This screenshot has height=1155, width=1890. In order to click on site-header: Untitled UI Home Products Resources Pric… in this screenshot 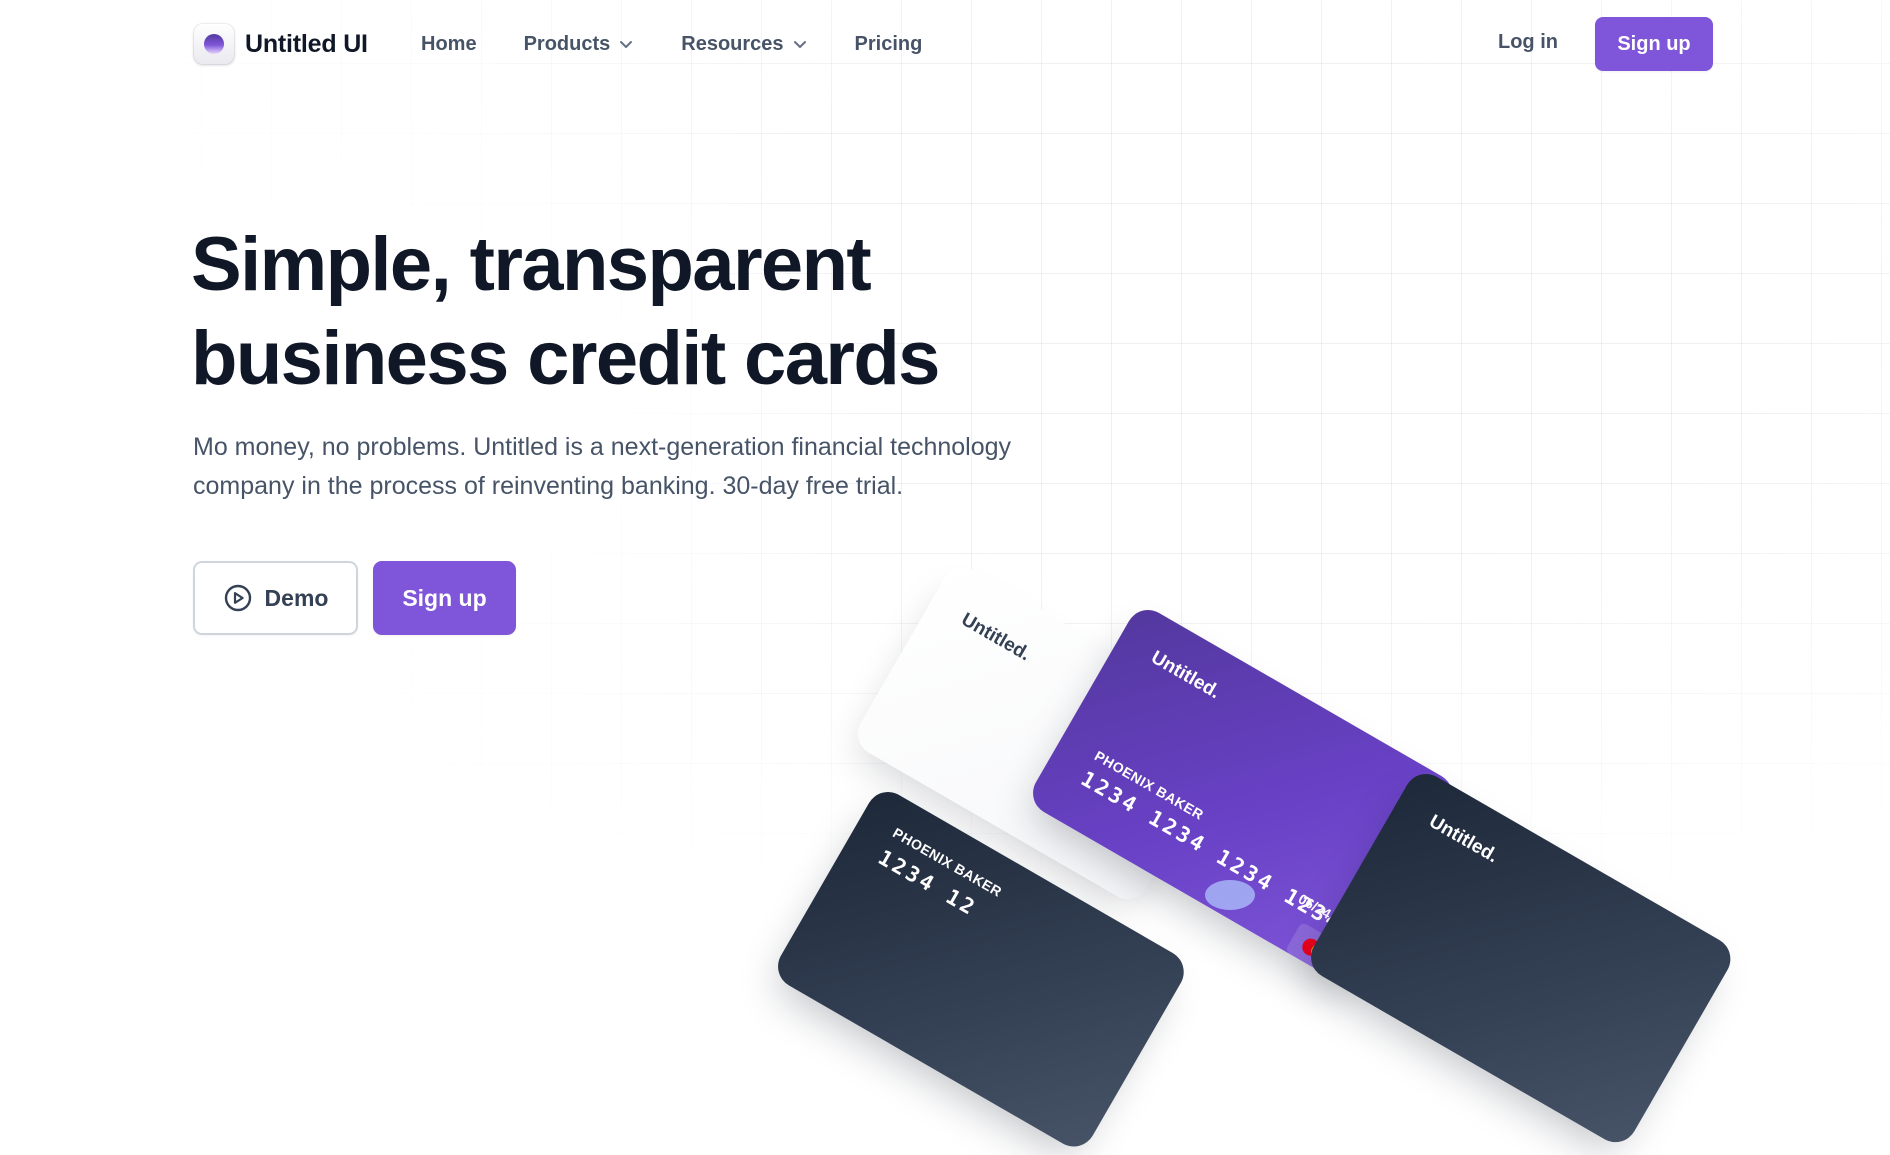, I will do `click(945, 44)`.